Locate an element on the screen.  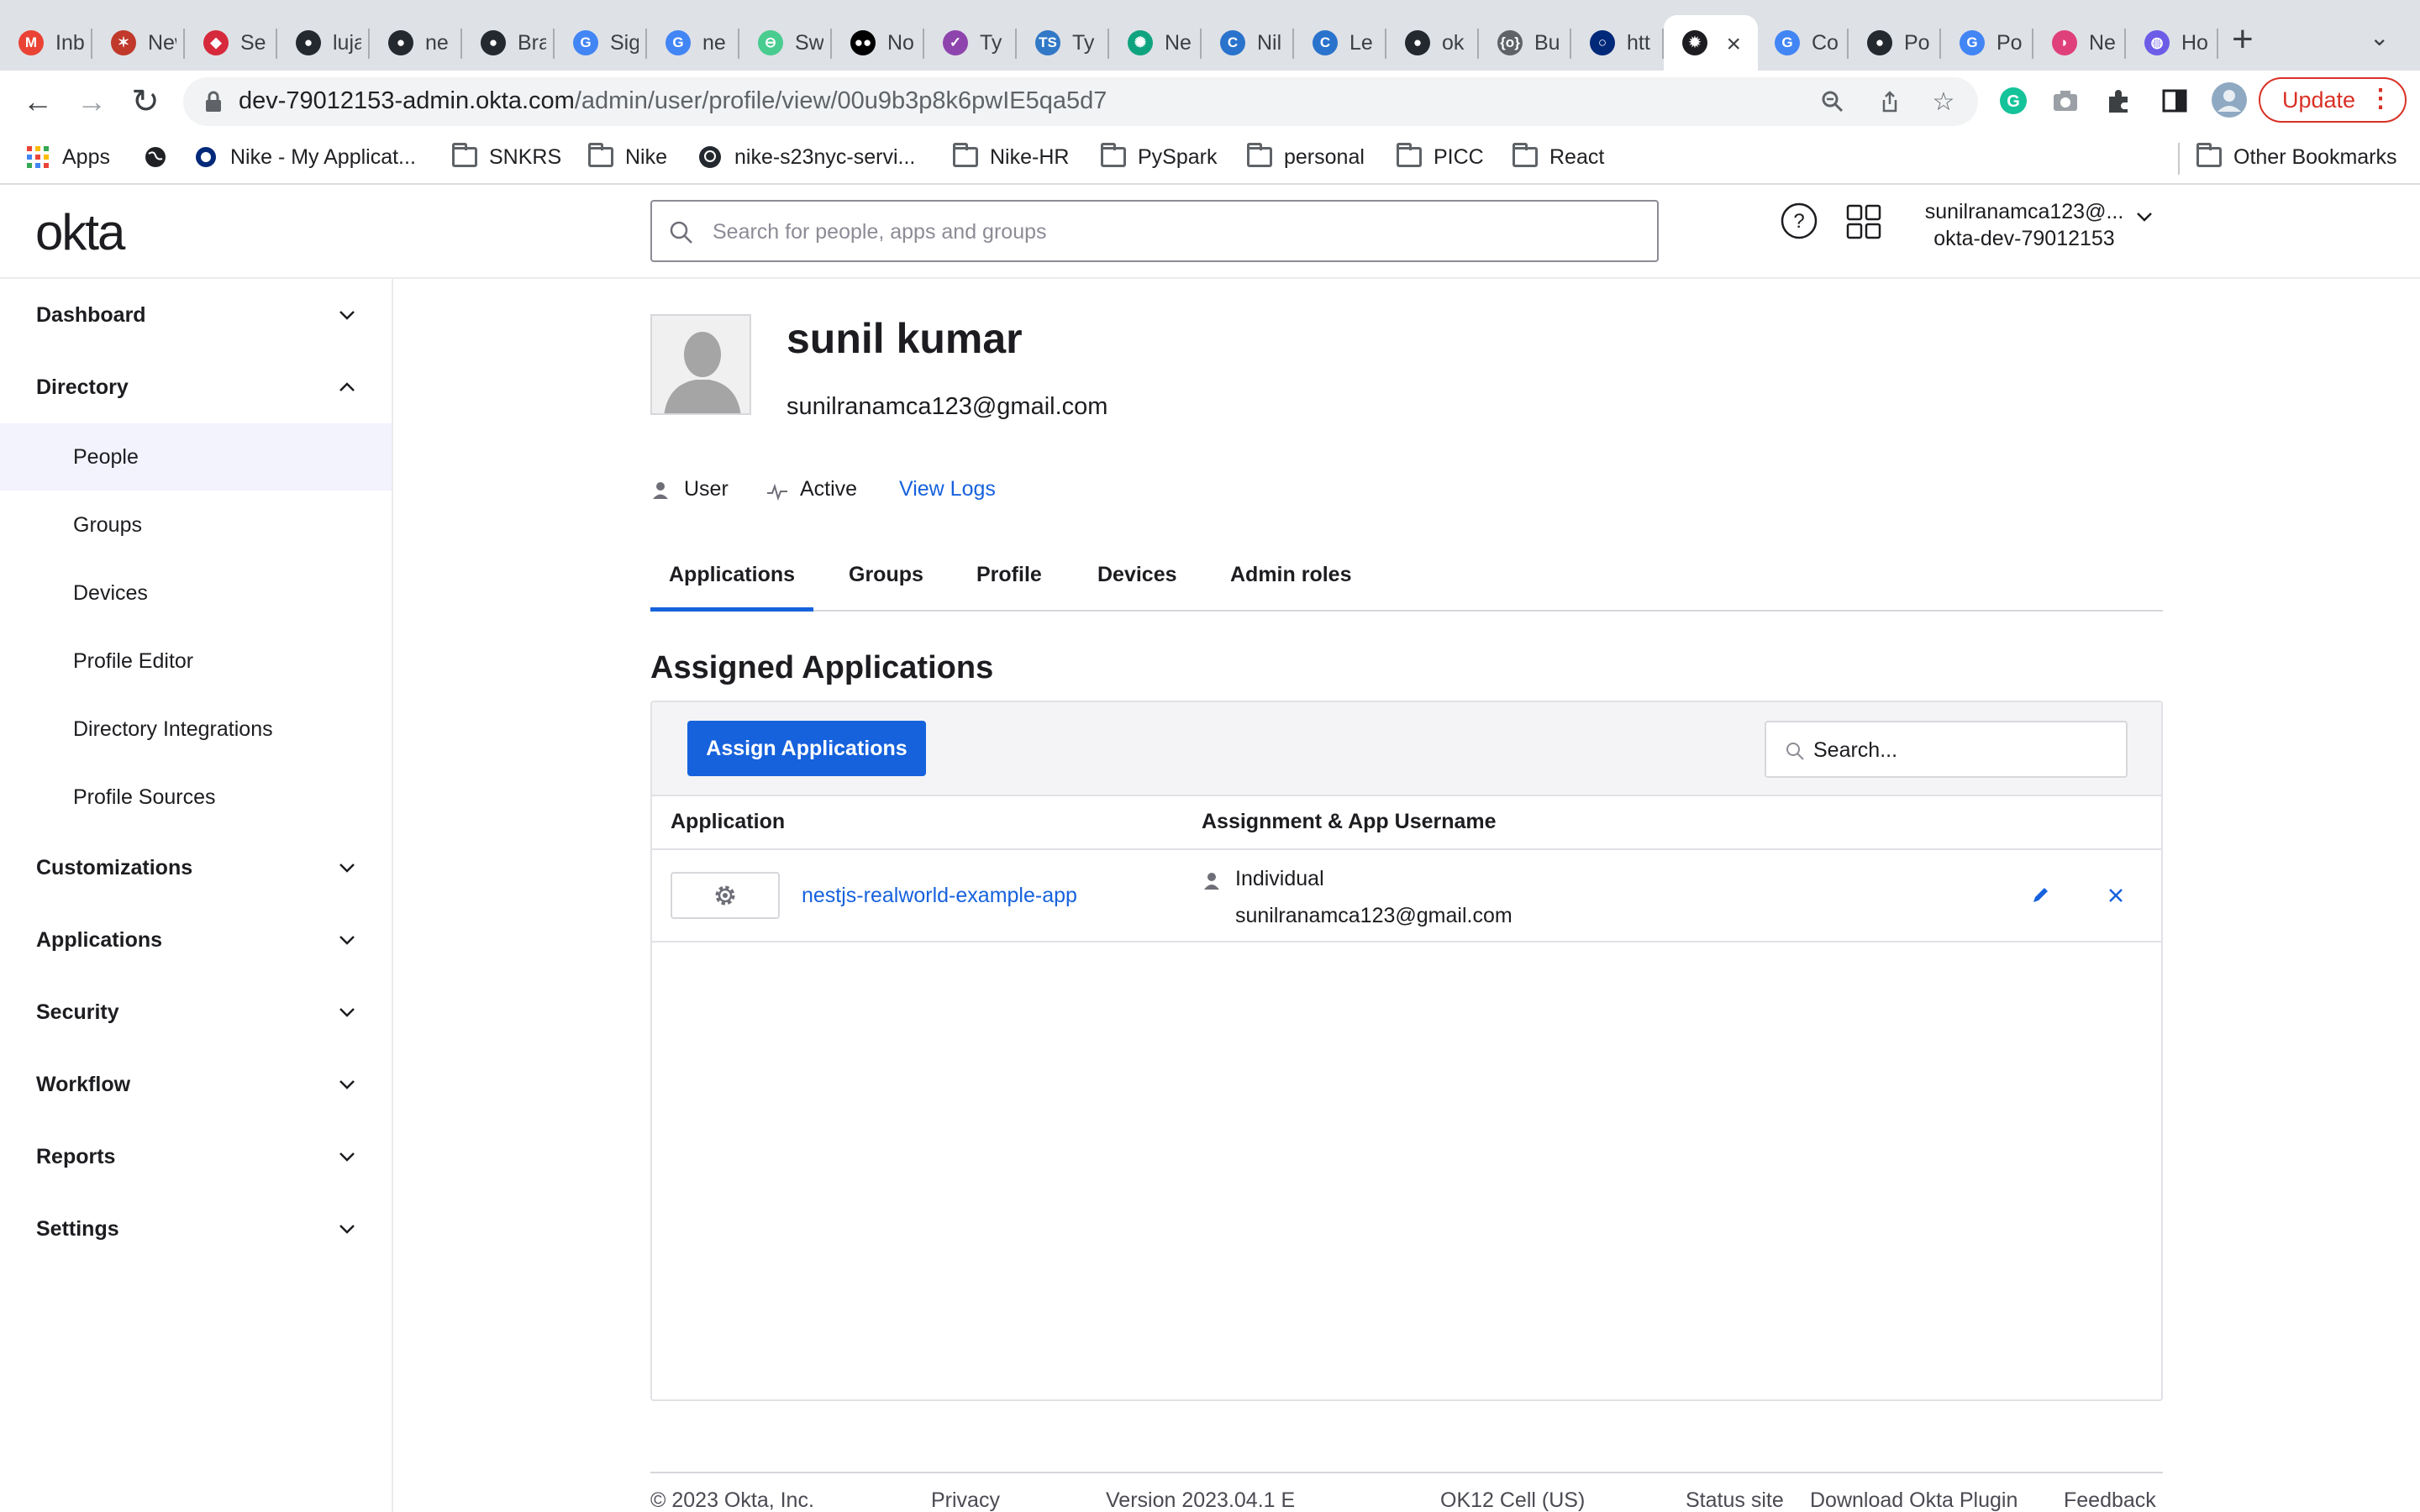
applications-search is located at coordinates (1946, 749).